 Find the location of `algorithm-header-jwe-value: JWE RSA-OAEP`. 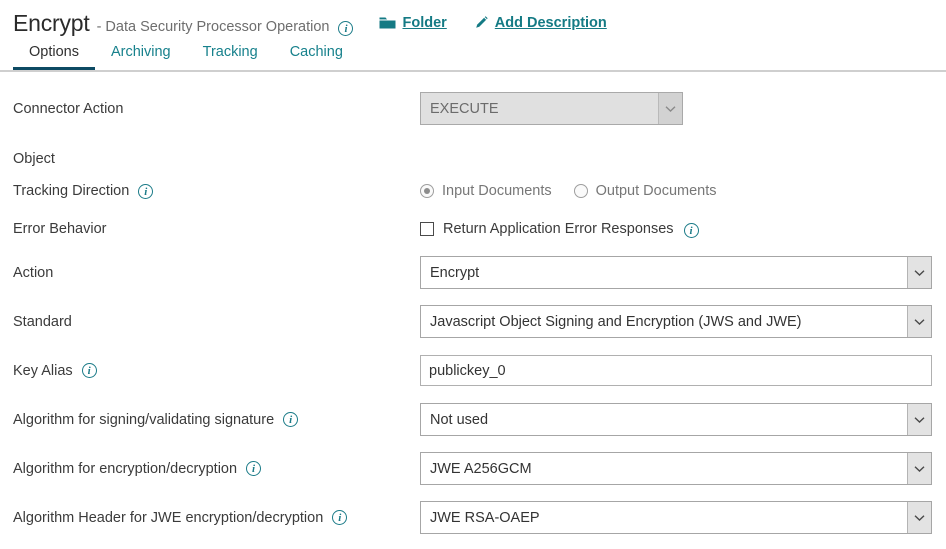

algorithm-header-jwe-value: JWE RSA-OAEP is located at coordinates (485, 517).